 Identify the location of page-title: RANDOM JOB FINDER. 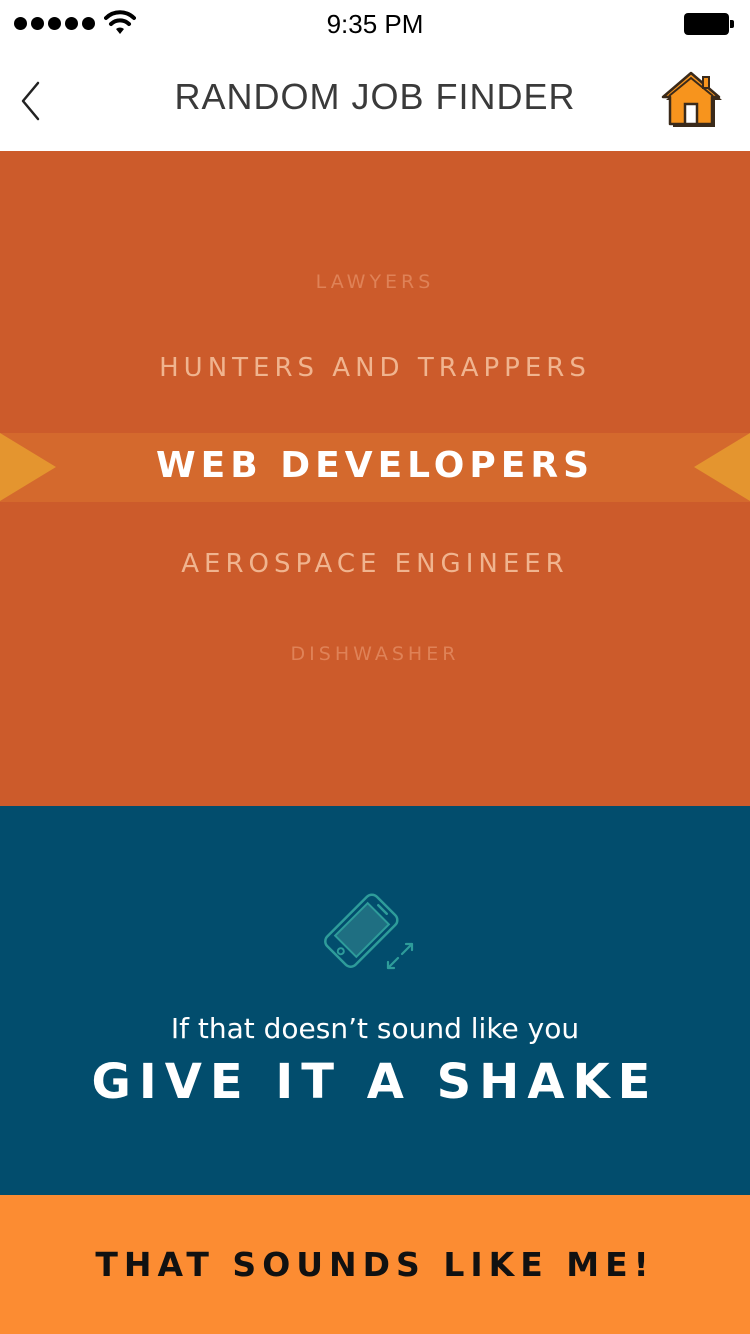
(375, 96).